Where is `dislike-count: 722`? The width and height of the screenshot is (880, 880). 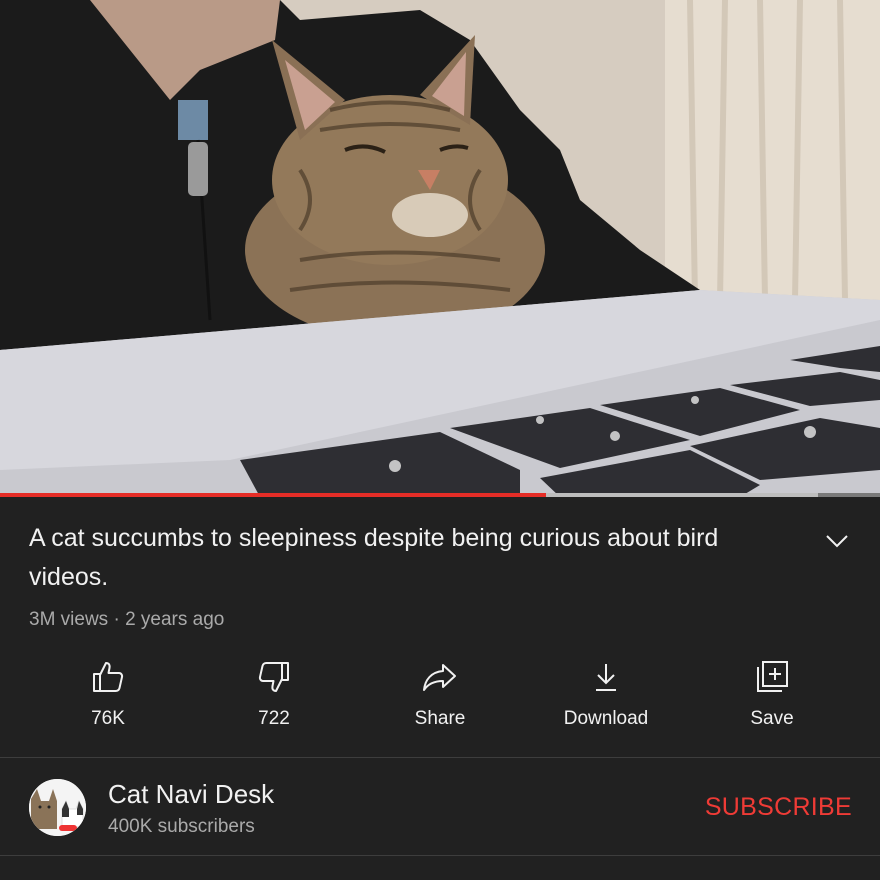
dislike-count: 722 is located at coordinates (274, 718).